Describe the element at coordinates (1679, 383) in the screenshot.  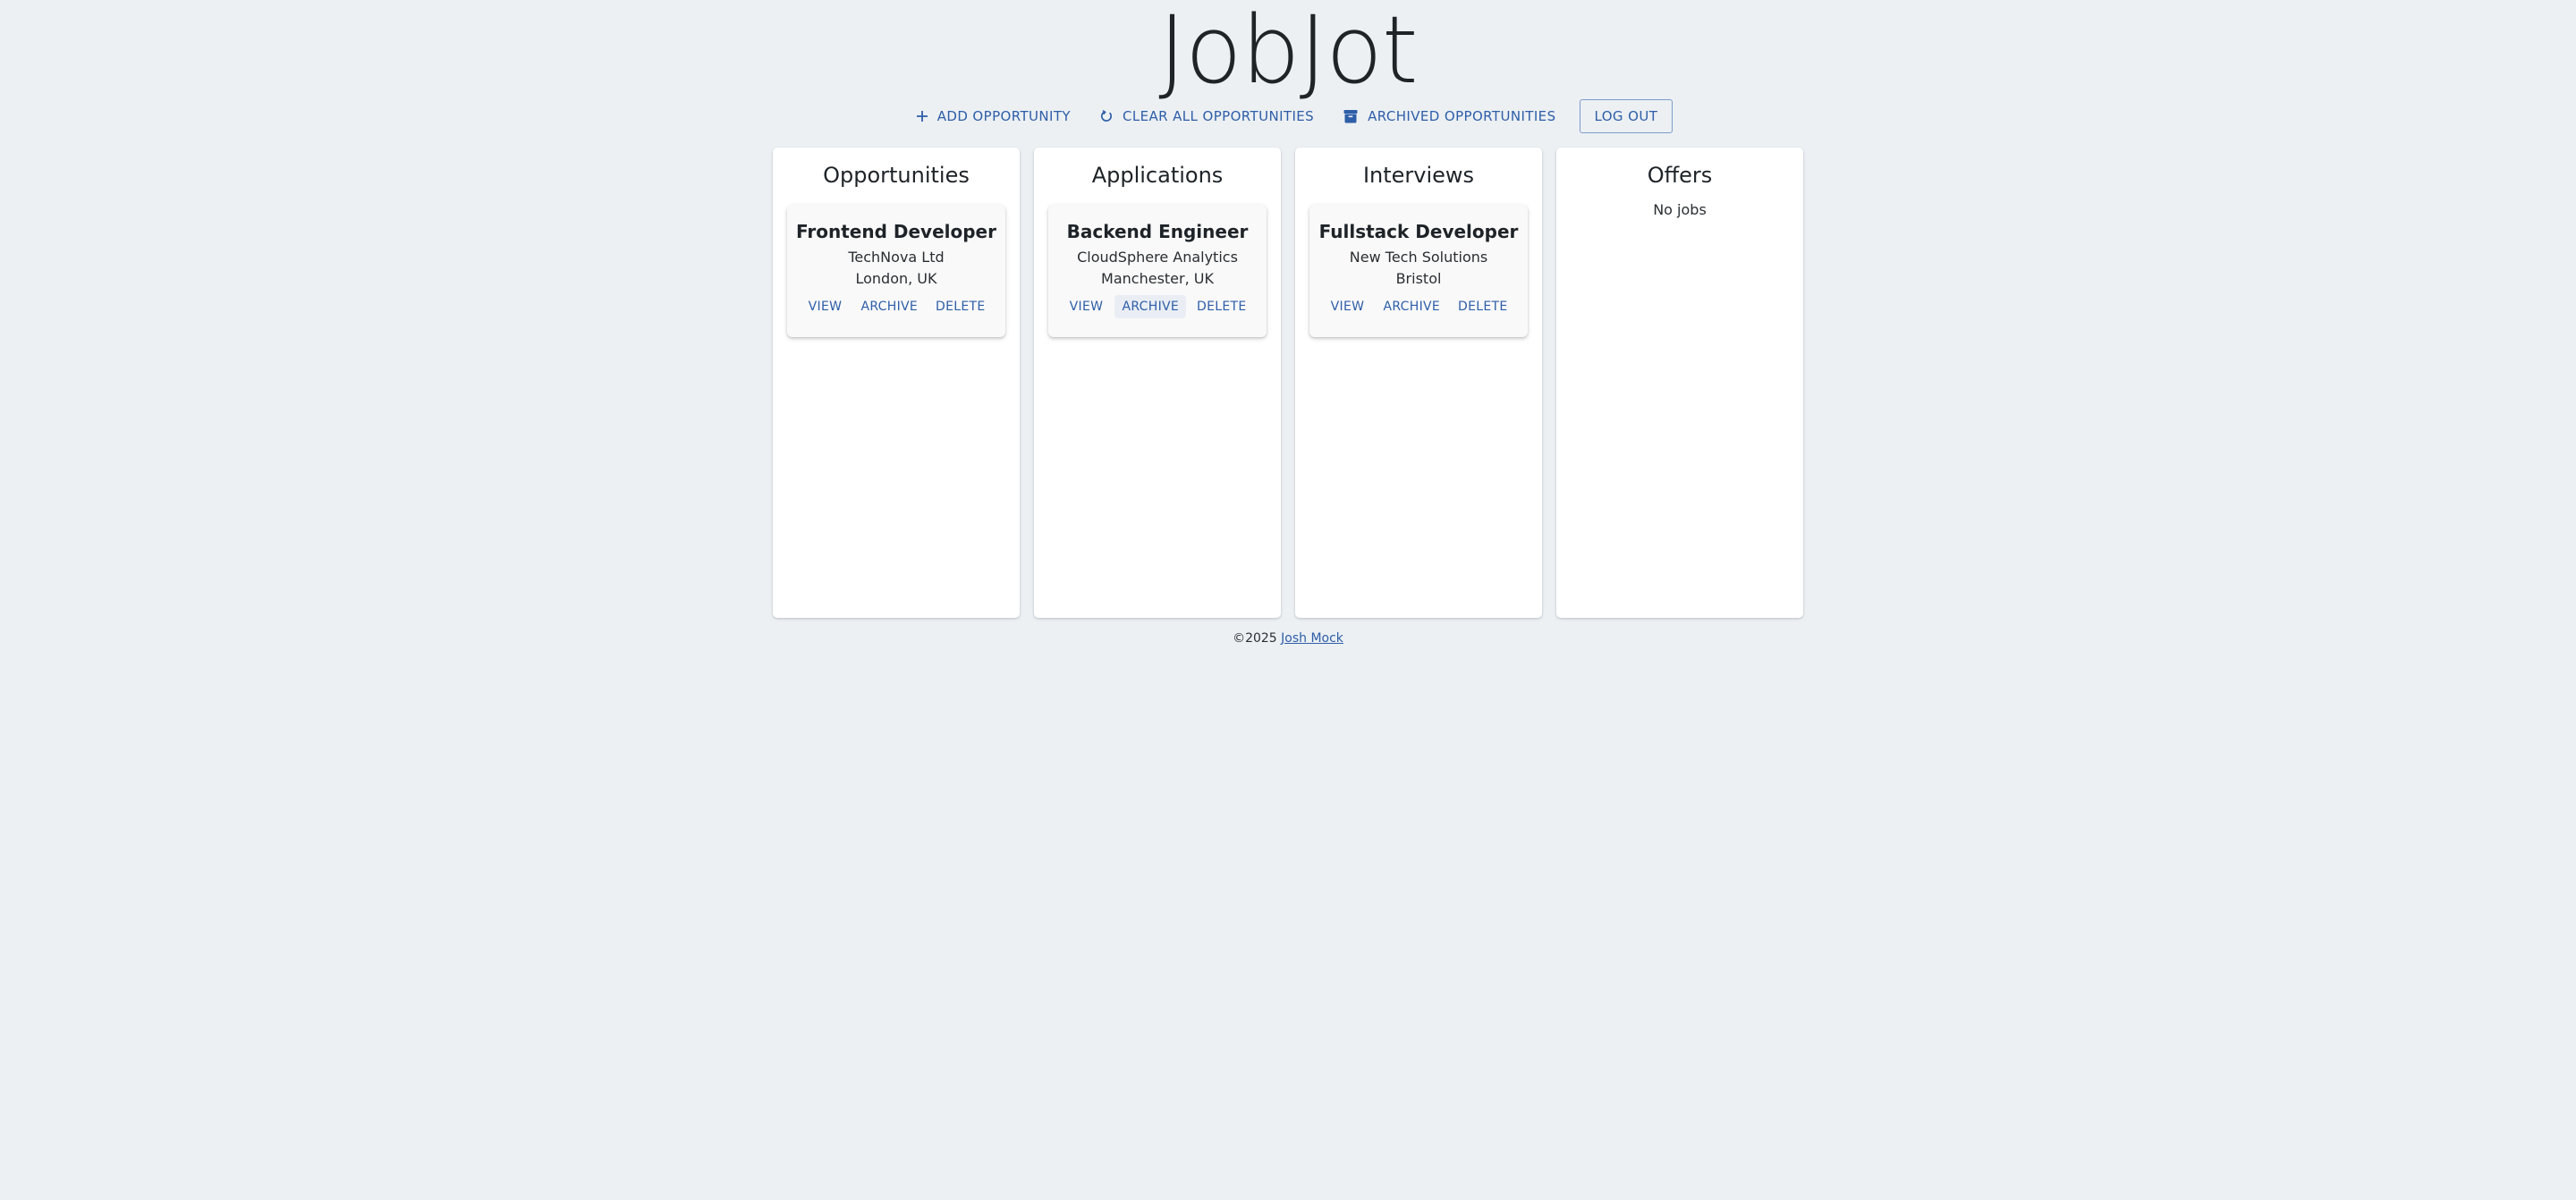
I see `column-offers: Offers No jobs` at that location.